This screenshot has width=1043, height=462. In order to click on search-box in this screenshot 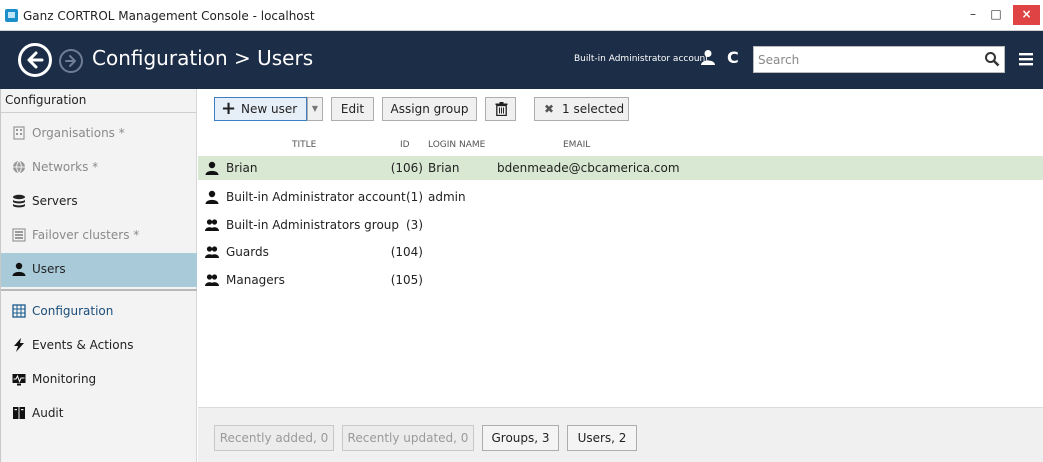, I will do `click(879, 59)`.